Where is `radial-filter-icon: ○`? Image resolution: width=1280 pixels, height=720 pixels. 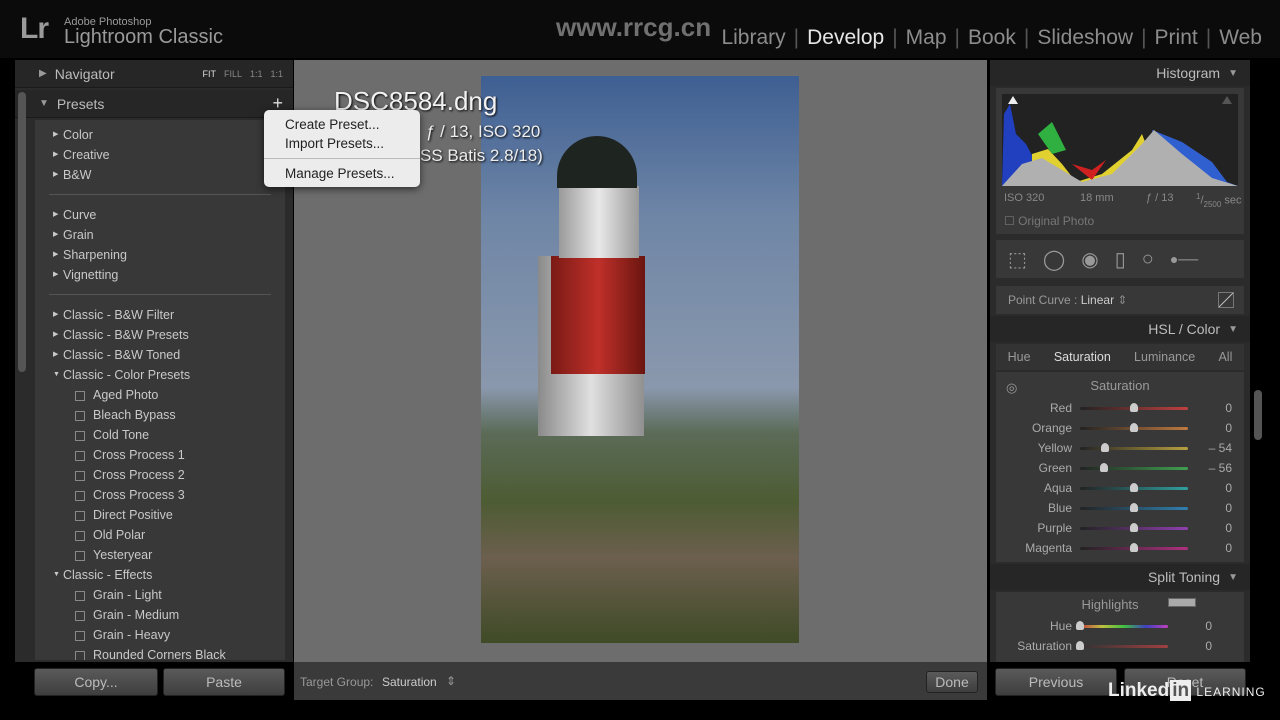 radial-filter-icon: ○ is located at coordinates (1148, 259).